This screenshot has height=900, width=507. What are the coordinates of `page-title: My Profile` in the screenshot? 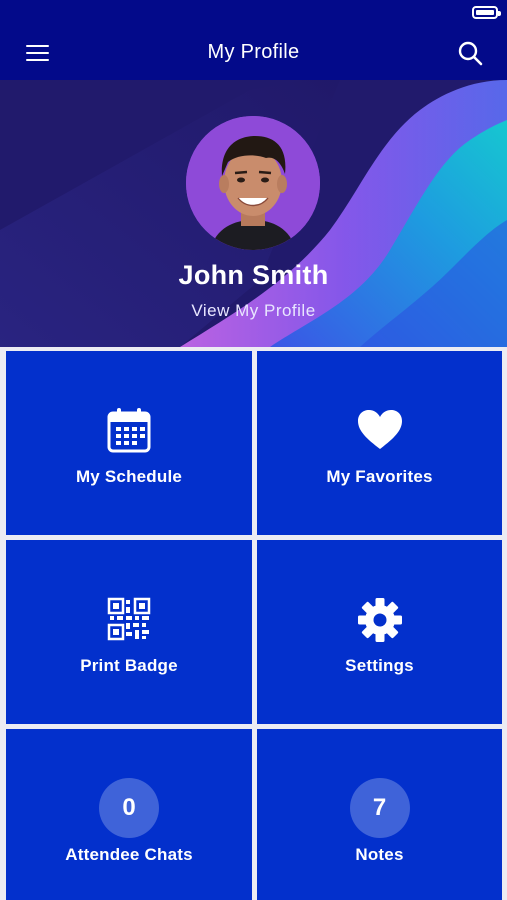 It's located at (253, 52).